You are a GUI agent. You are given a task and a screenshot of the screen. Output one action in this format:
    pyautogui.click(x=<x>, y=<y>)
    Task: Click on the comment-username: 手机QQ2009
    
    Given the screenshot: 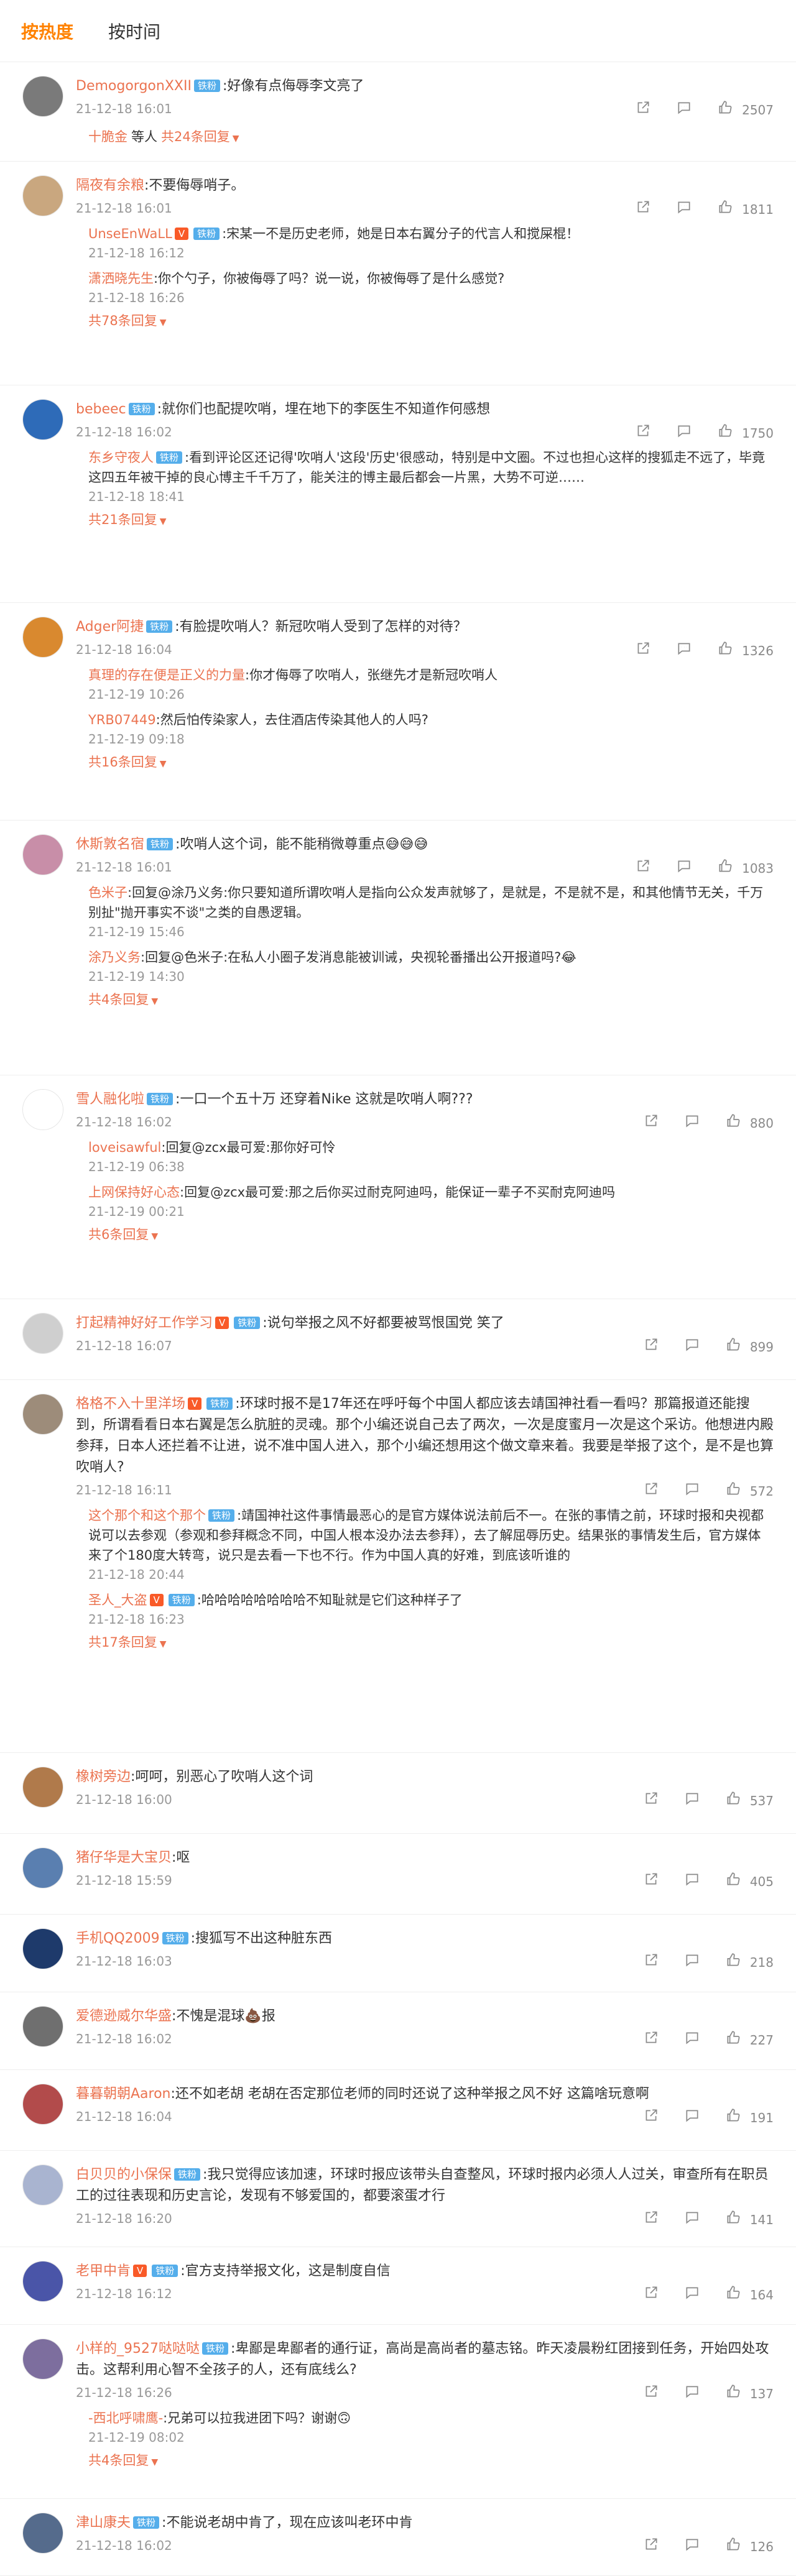 What is the action you would take?
    pyautogui.click(x=118, y=1938)
    